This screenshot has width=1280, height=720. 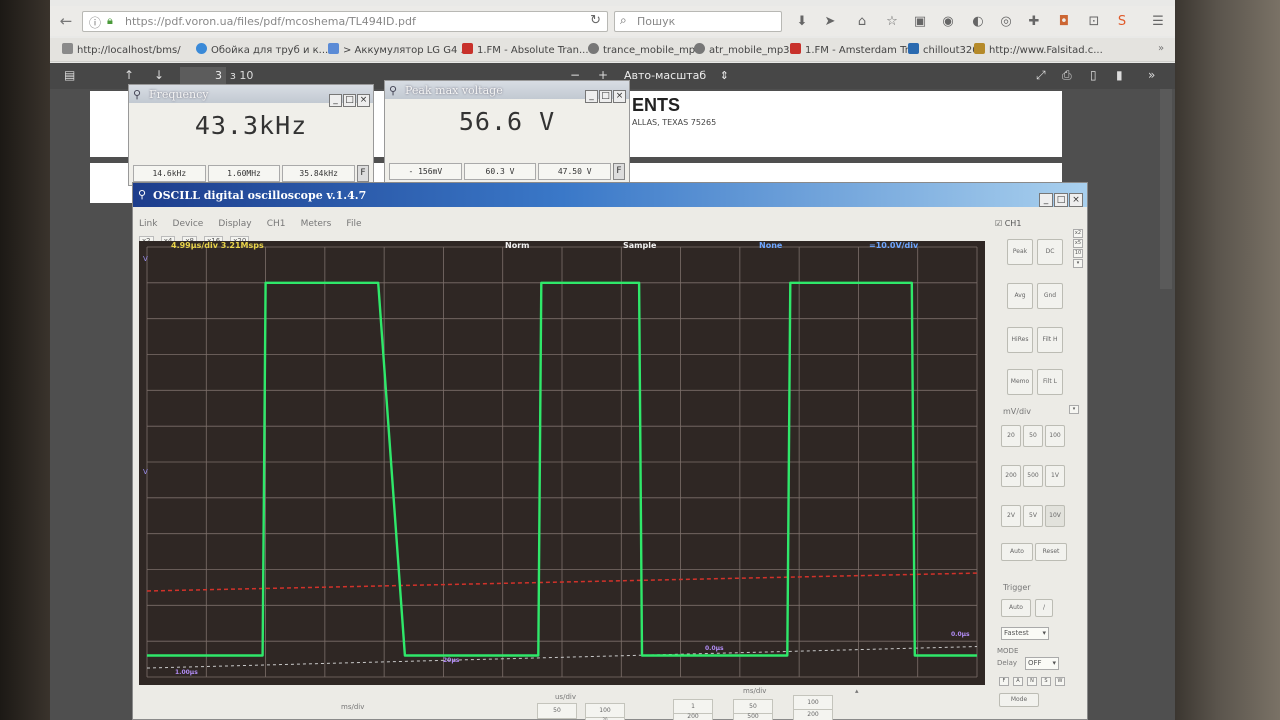 What do you see at coordinates (1019, 700) in the screenshot?
I see `mode-button: Mode` at bounding box center [1019, 700].